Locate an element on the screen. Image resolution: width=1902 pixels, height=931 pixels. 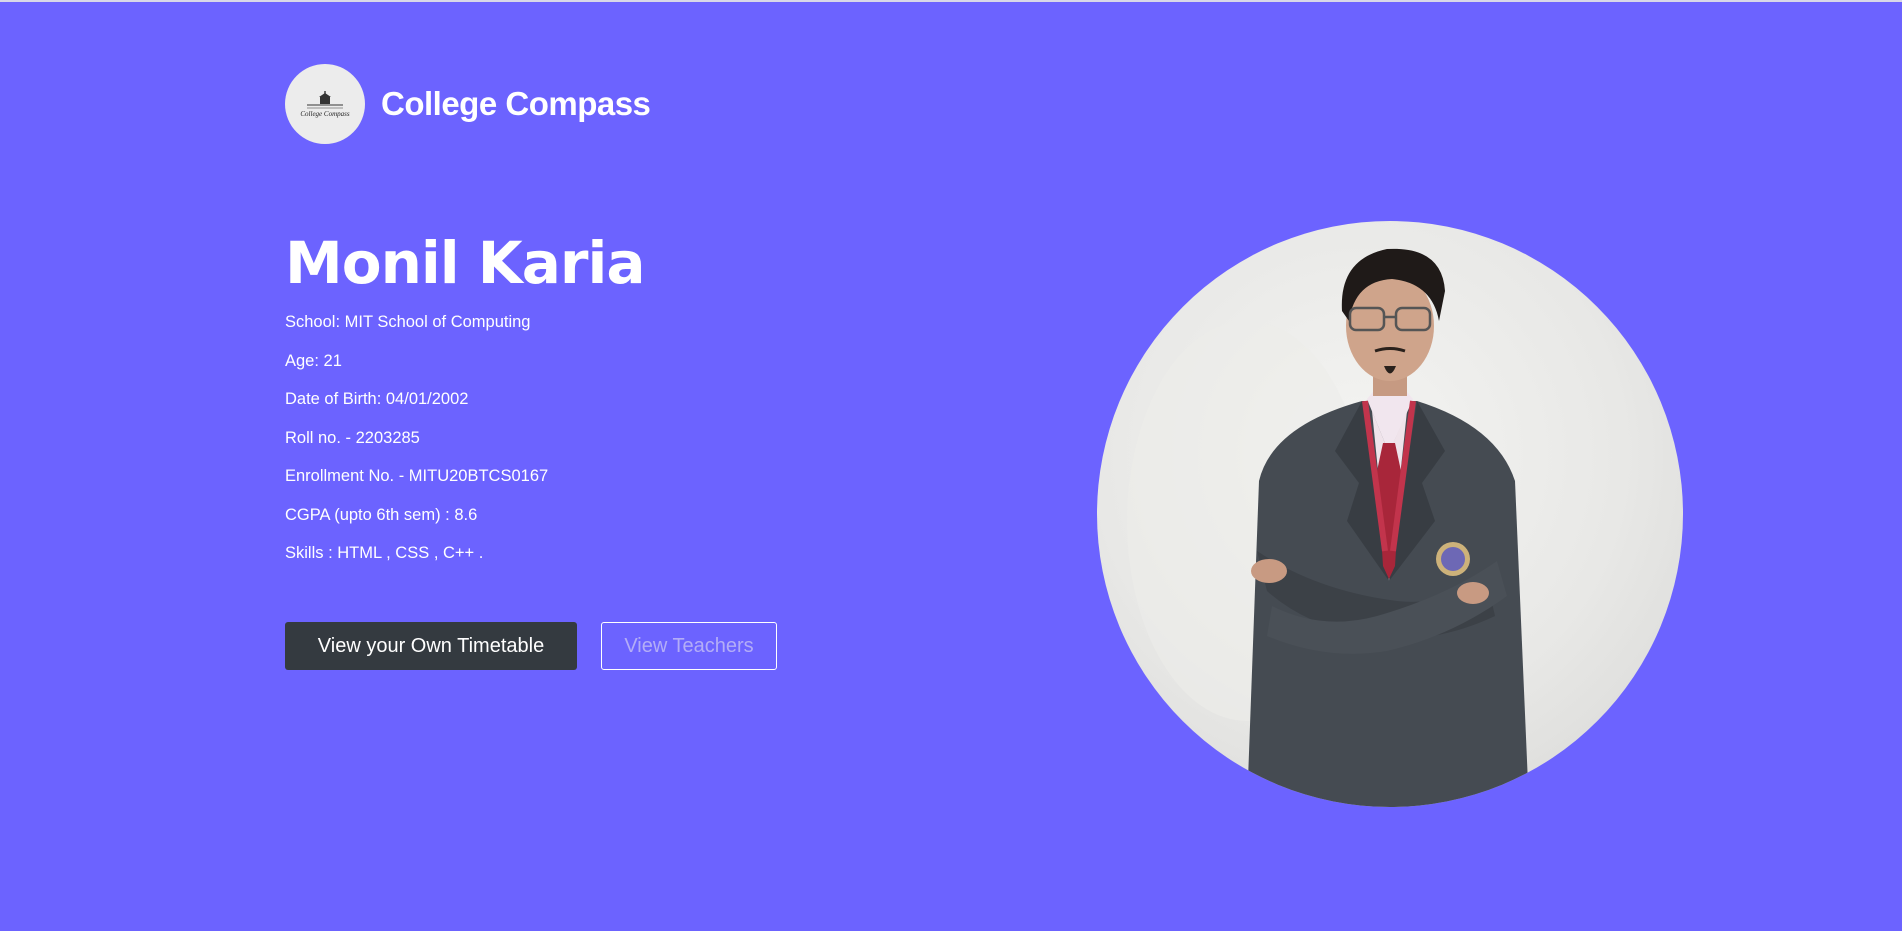
brand-title: College Compass is located at coordinates (516, 104).